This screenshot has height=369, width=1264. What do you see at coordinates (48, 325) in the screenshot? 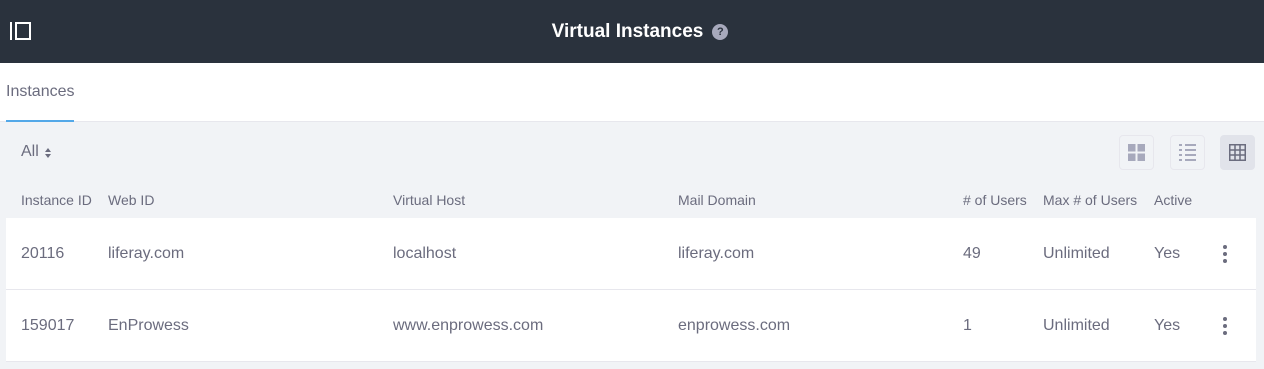
I see `cell-instance-id: 159017` at bounding box center [48, 325].